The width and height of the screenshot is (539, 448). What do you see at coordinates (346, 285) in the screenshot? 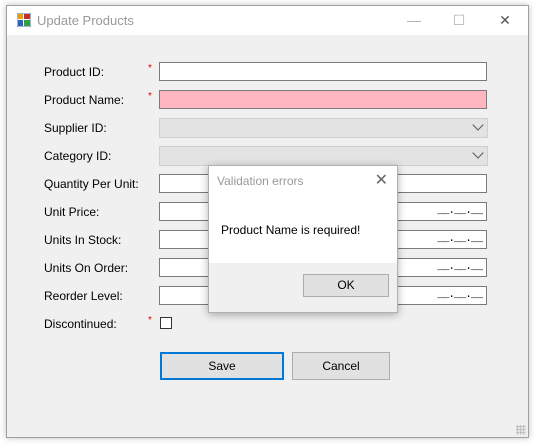
I see `ok-button: OK` at bounding box center [346, 285].